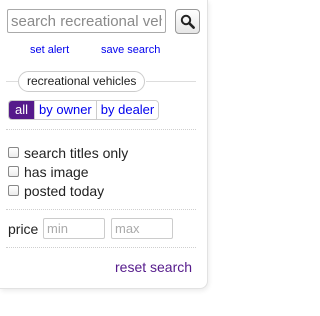  I want to click on set-alert-link: set alert, so click(49, 50).